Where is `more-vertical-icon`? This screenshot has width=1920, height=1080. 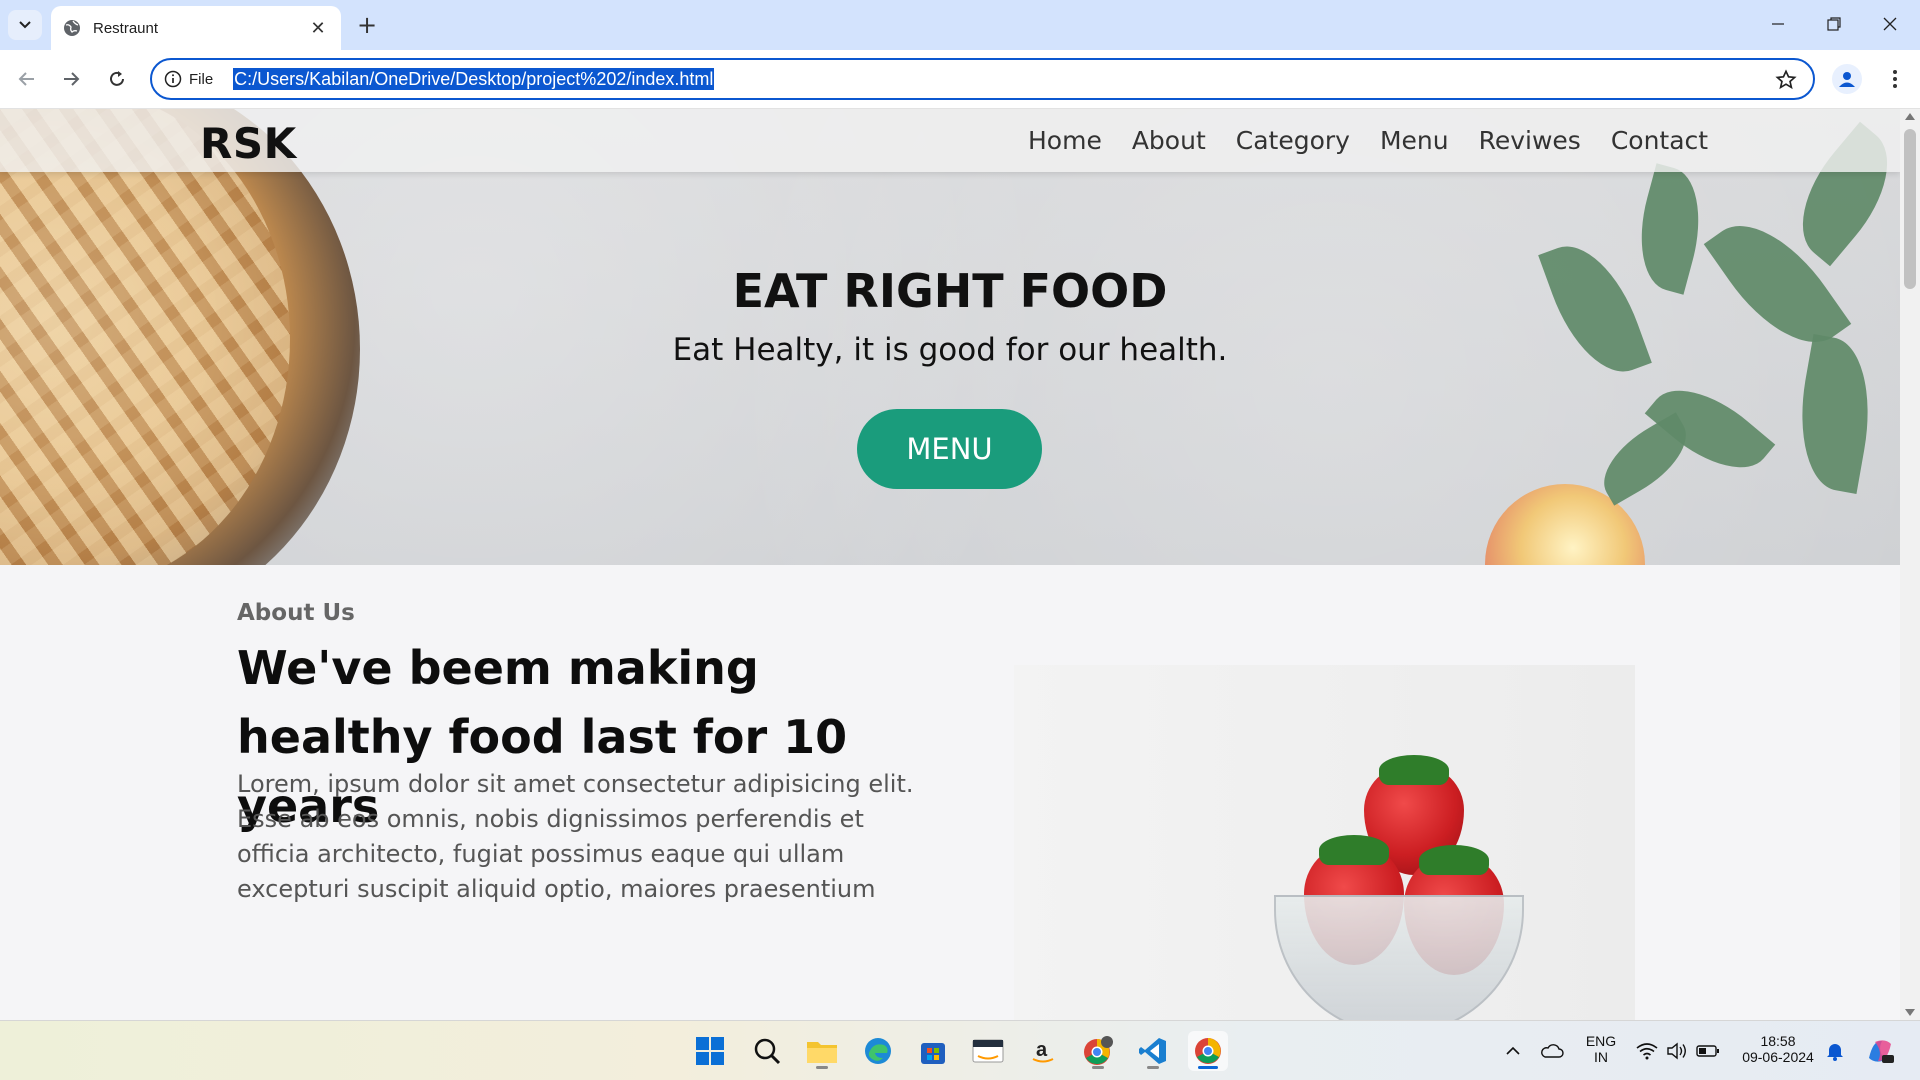 more-vertical-icon is located at coordinates (1895, 79).